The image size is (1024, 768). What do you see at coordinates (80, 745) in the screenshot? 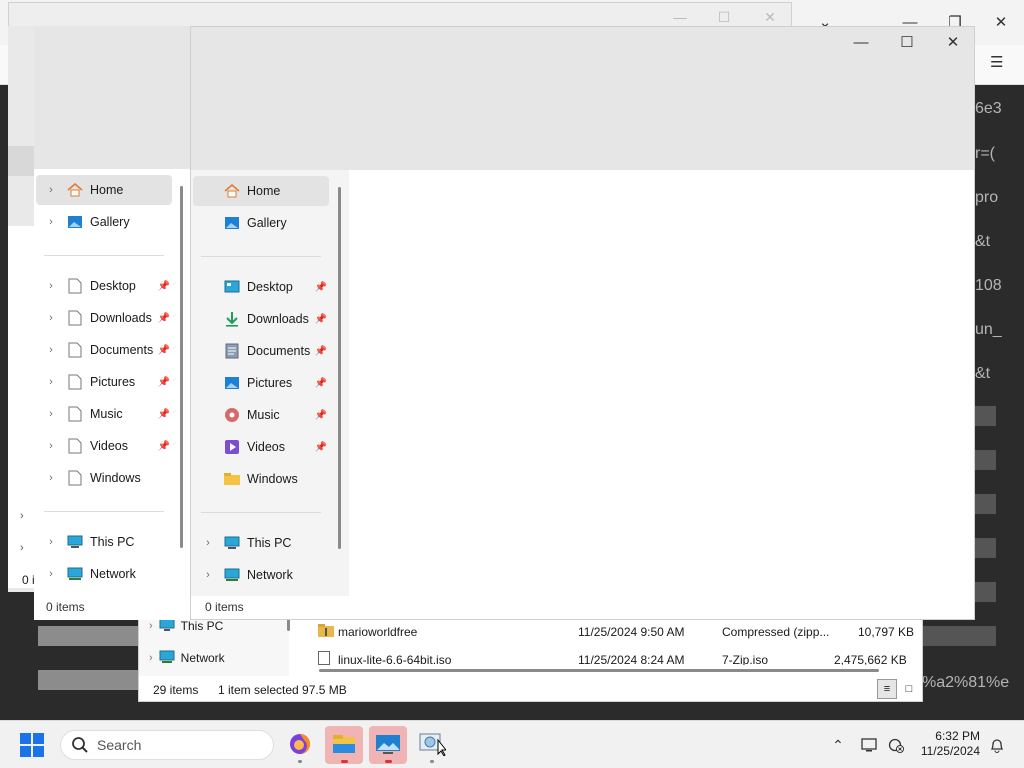
I see `search-icon` at bounding box center [80, 745].